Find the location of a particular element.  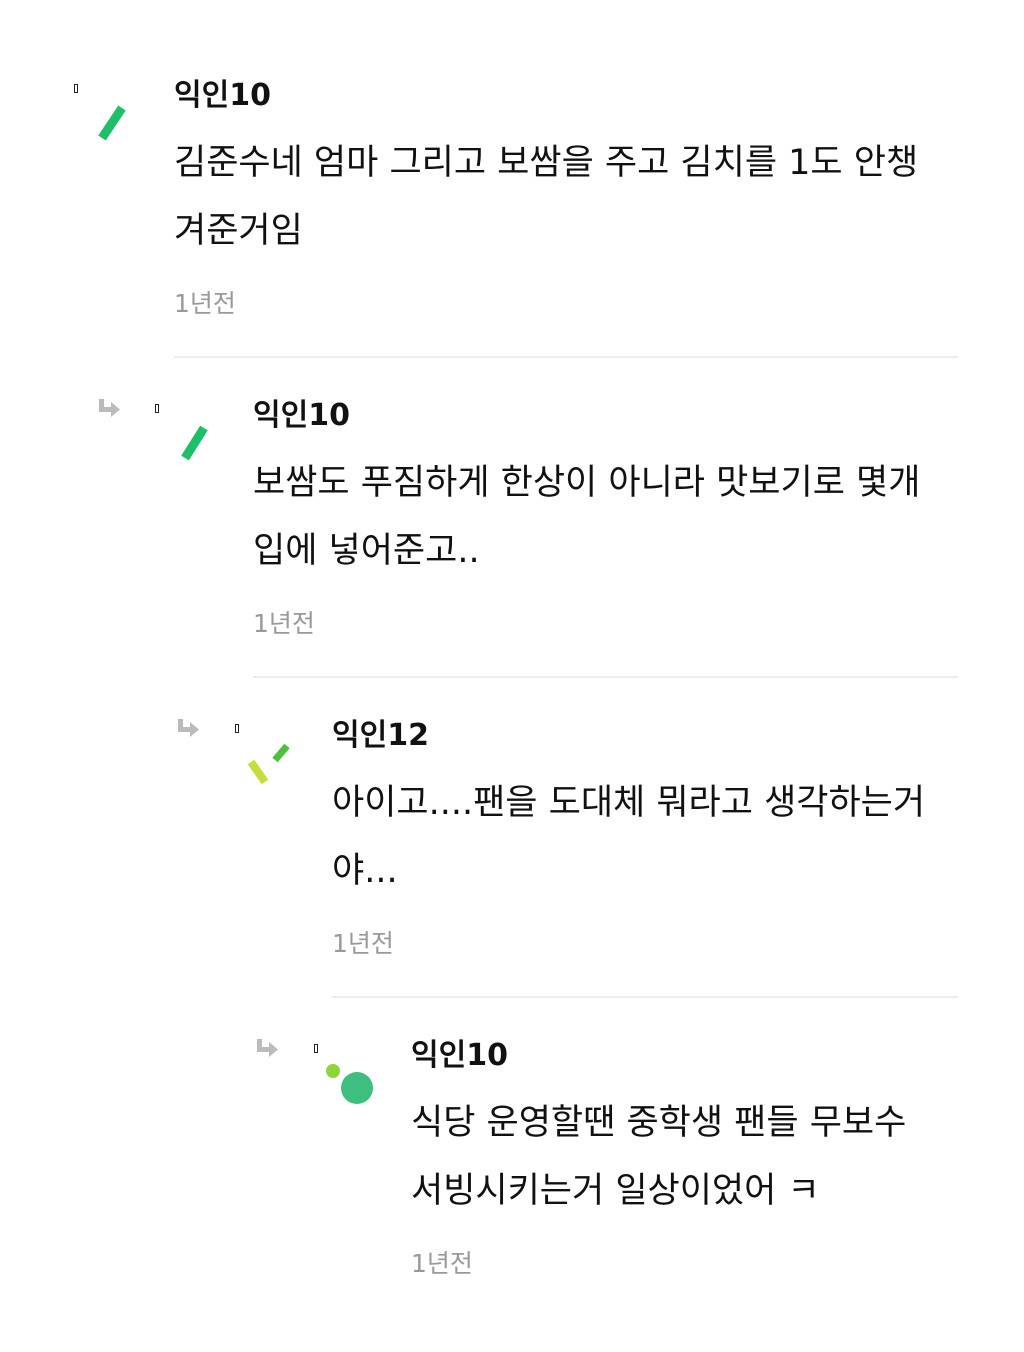

yellow-green-dashes-avatar-icon is located at coordinates (268, 764).